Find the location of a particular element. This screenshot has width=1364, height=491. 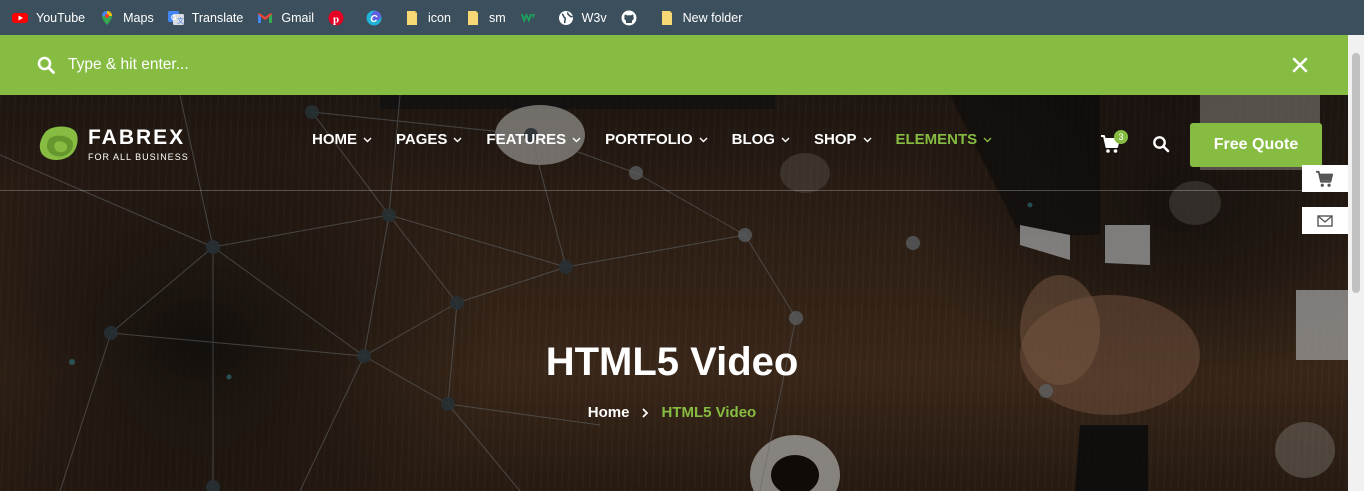

nav-item-elements: ELEMENTS is located at coordinates (944, 139).